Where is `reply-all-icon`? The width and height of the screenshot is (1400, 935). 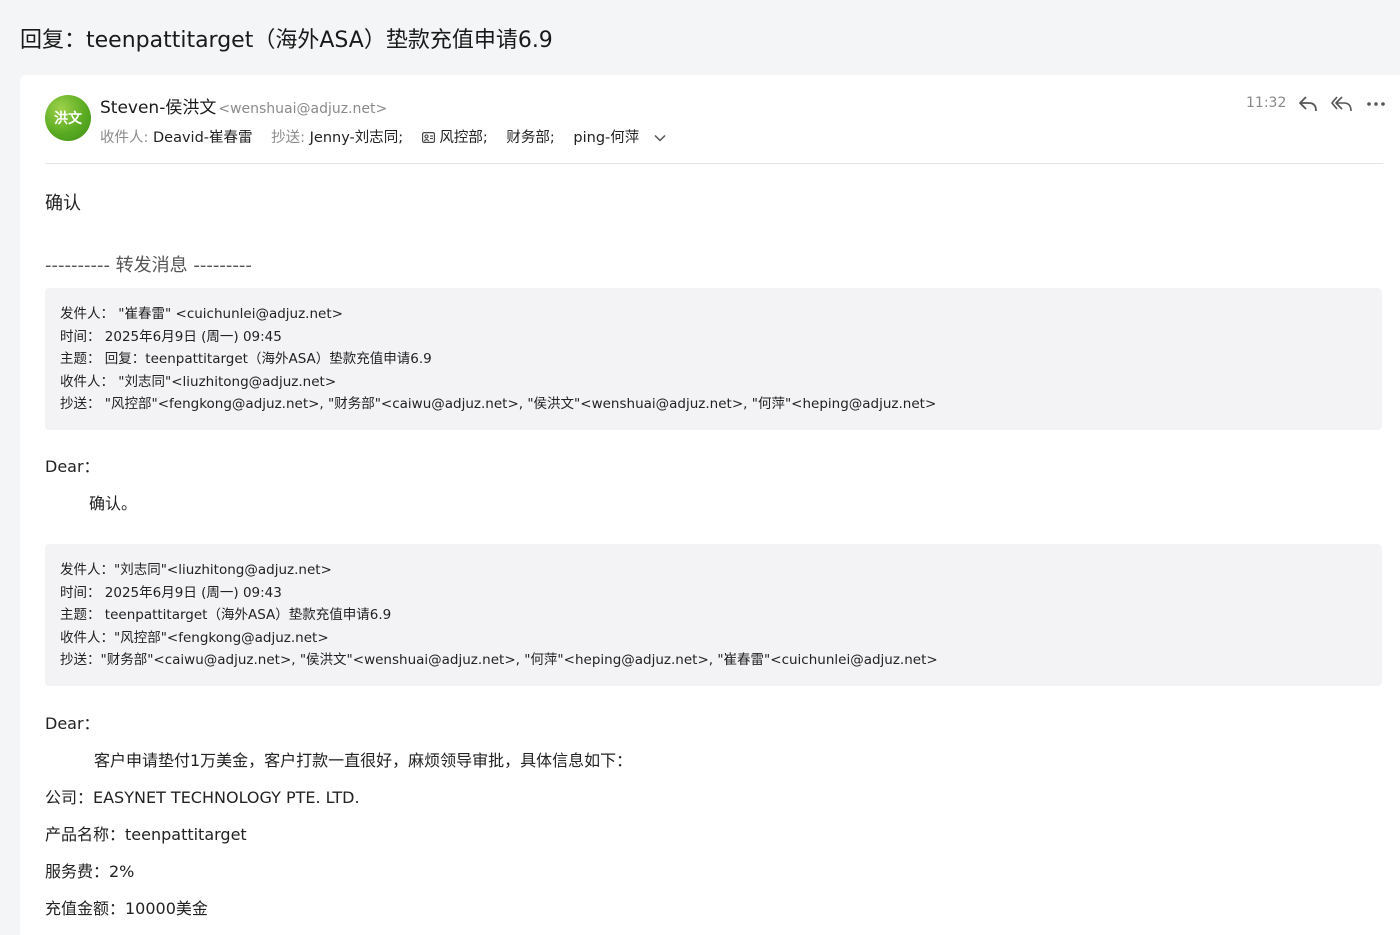
reply-all-icon is located at coordinates (1341, 104).